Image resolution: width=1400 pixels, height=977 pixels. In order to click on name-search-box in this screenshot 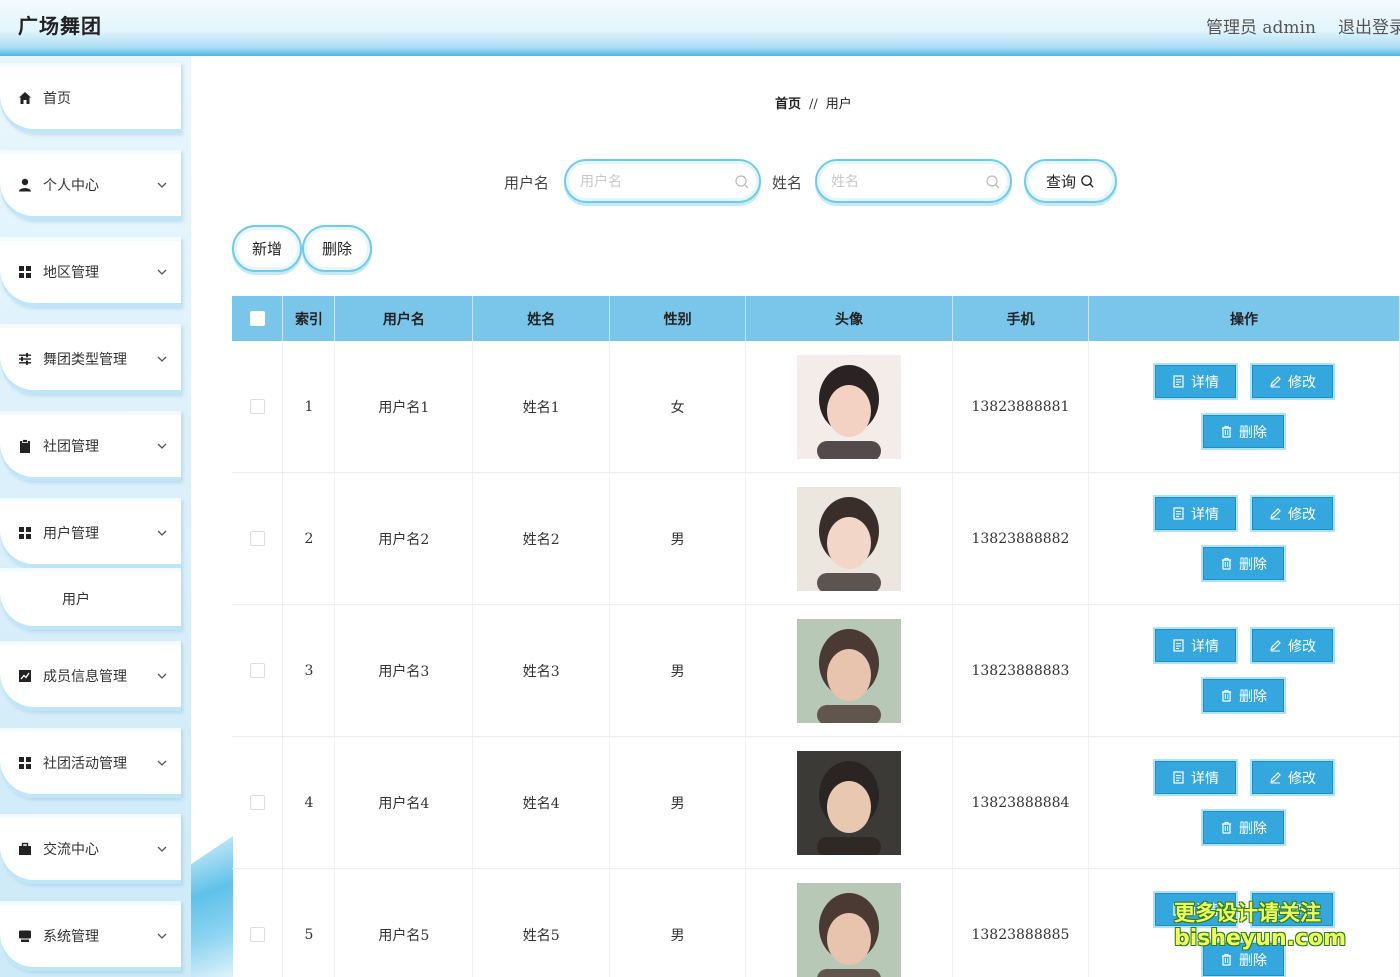, I will do `click(913, 181)`.